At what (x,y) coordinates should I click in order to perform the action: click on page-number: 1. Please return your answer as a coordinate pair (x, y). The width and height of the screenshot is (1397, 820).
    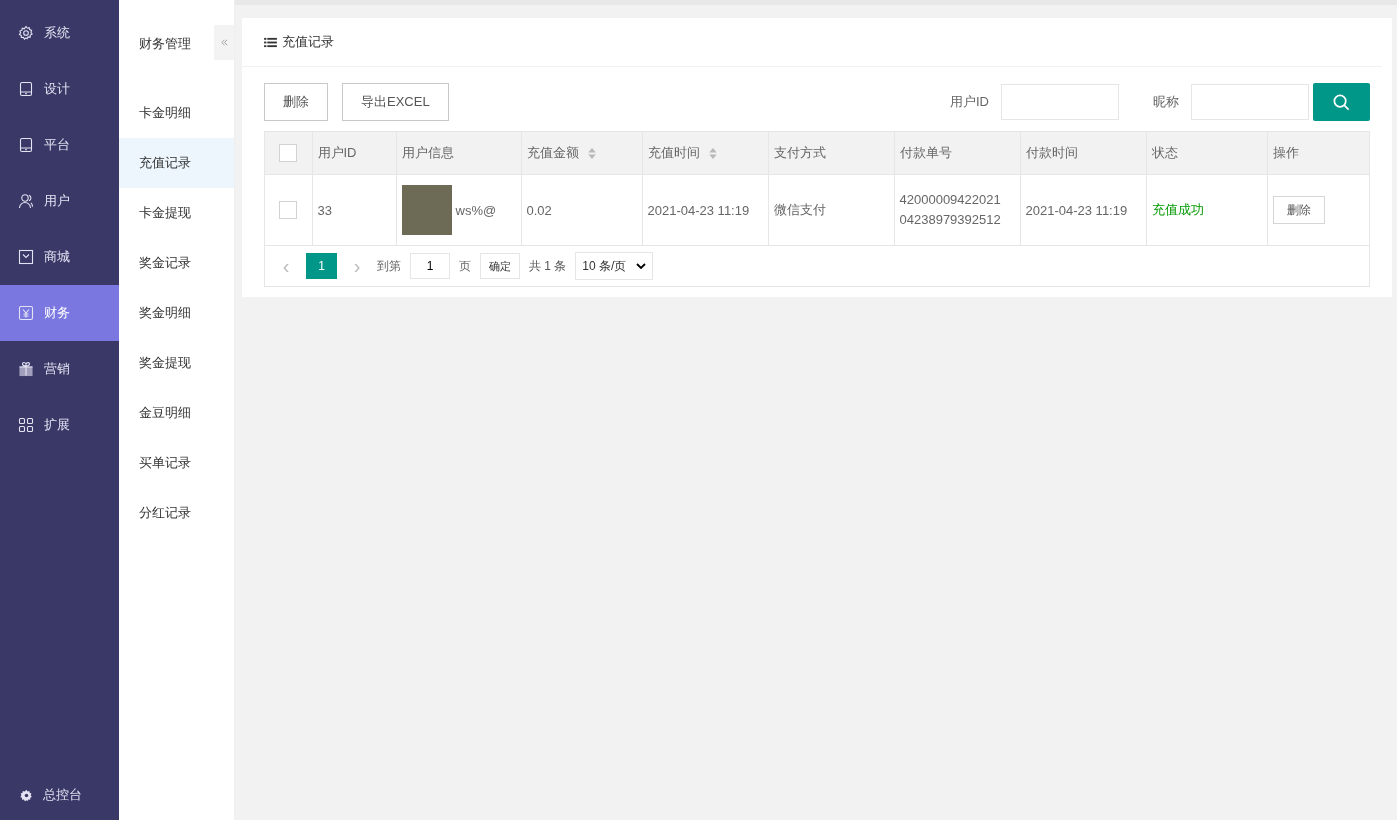
    Looking at the image, I should click on (321, 266).